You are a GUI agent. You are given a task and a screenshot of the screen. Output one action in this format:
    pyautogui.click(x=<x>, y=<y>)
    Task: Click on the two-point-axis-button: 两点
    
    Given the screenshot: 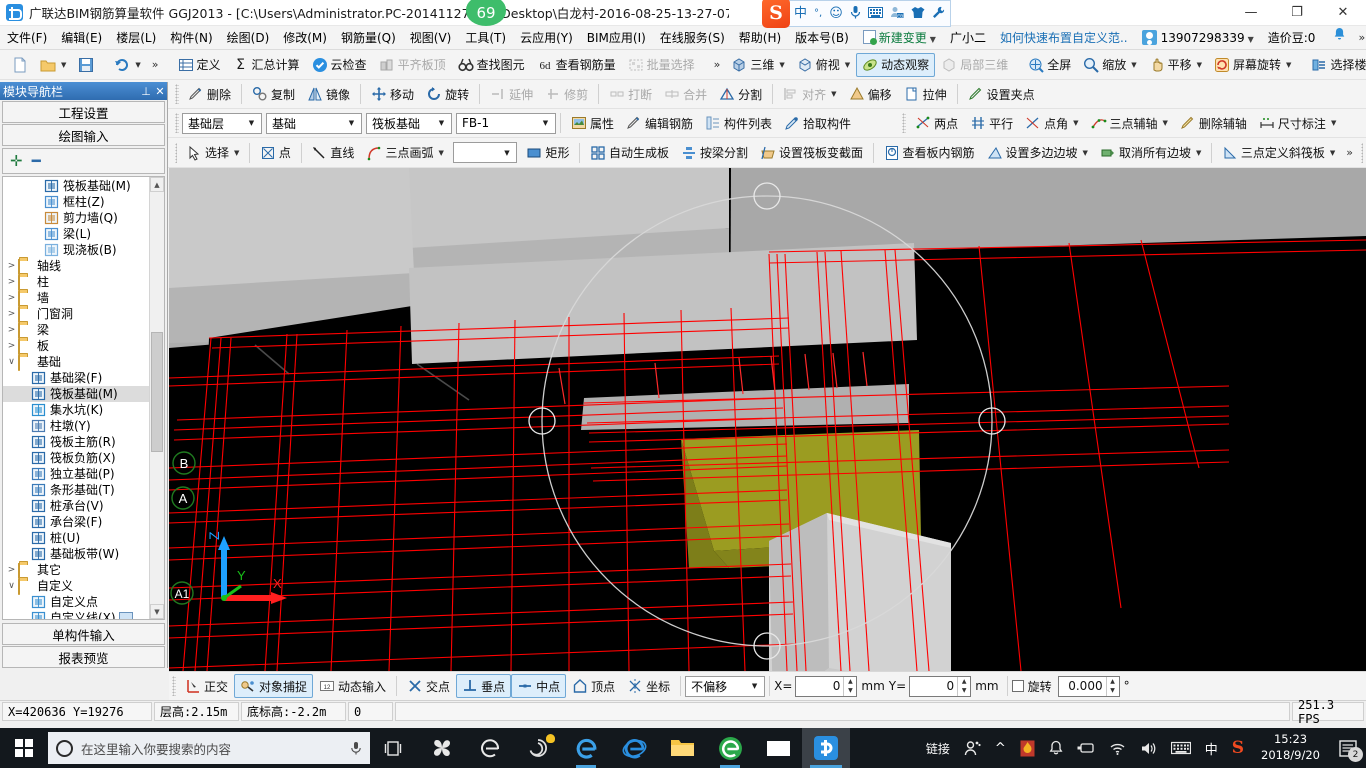 What is the action you would take?
    pyautogui.click(x=936, y=123)
    